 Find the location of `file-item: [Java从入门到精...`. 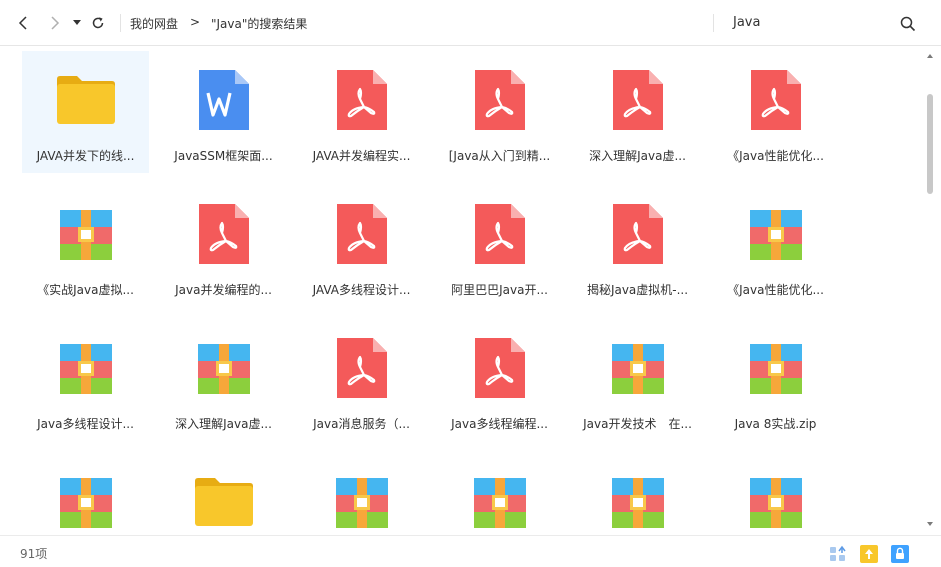

file-item: [Java从入门到精... is located at coordinates (499, 112).